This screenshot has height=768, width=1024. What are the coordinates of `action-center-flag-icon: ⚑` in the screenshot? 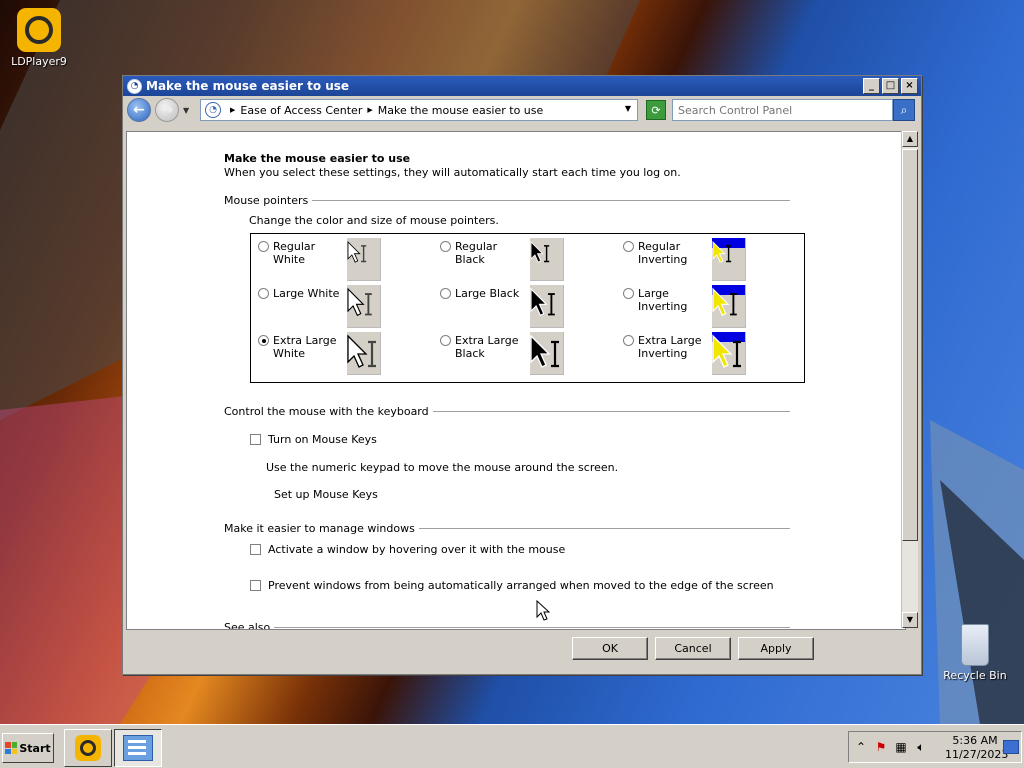 It's located at (881, 747).